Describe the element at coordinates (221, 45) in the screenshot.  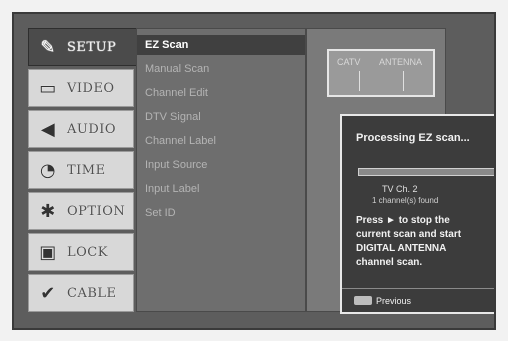
I see `submenu-ez-scan: EZ Scan` at that location.